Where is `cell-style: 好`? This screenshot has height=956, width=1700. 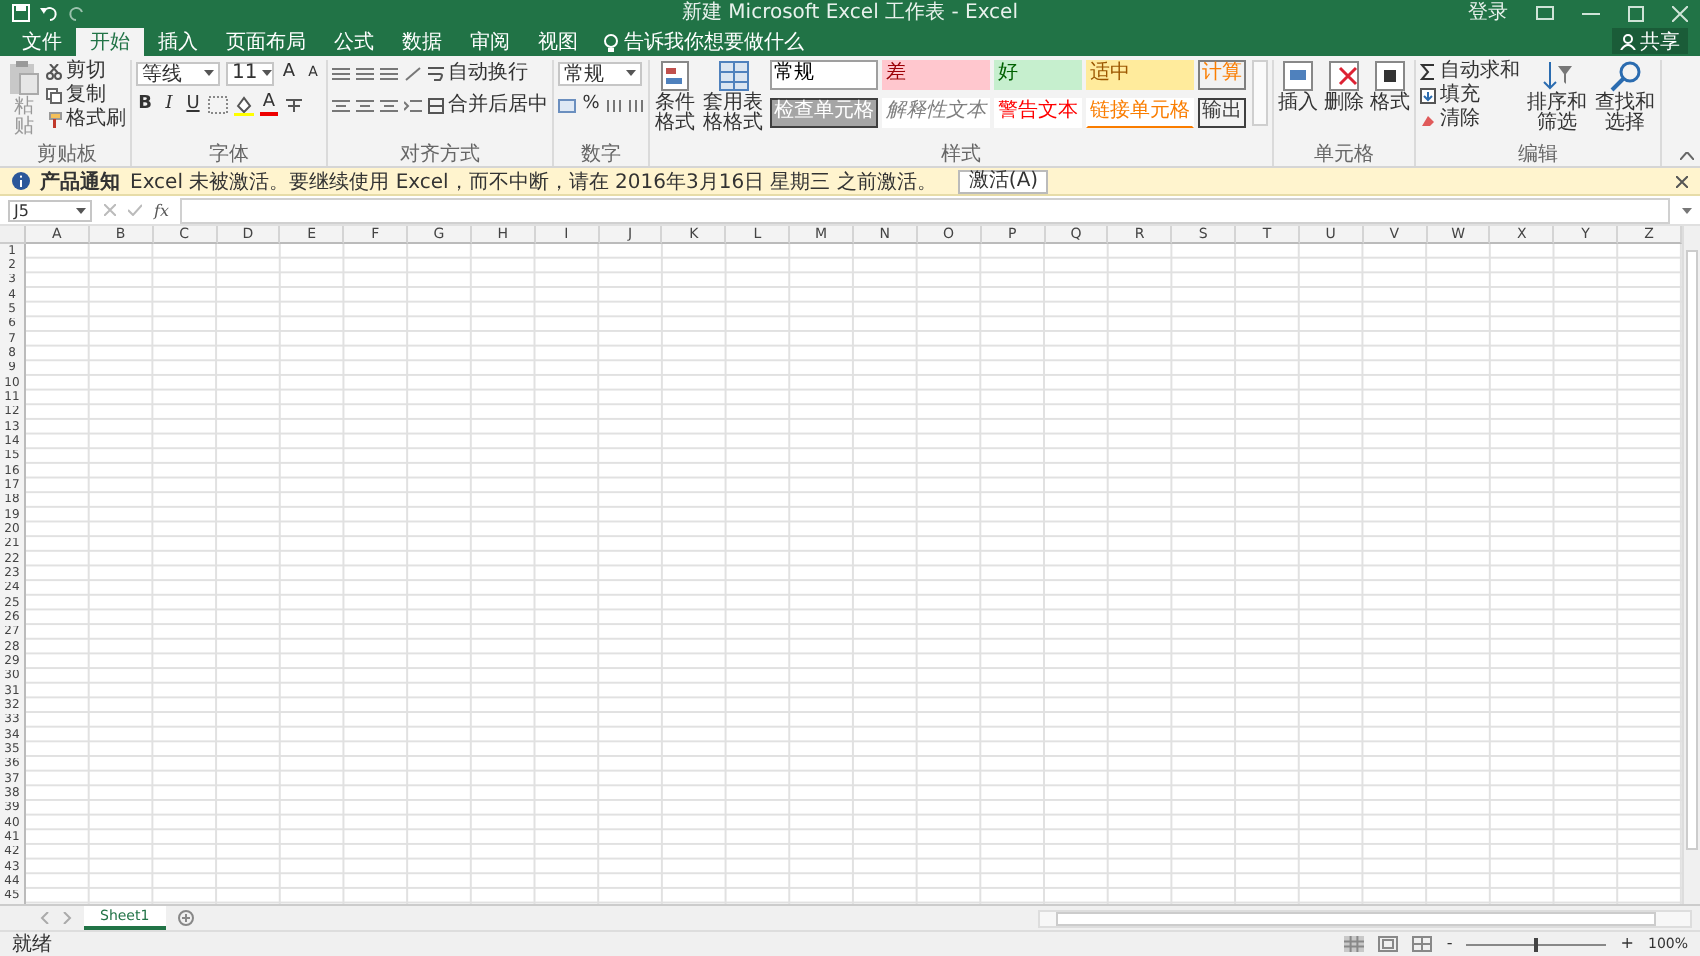
cell-style: 好 is located at coordinates (1038, 75).